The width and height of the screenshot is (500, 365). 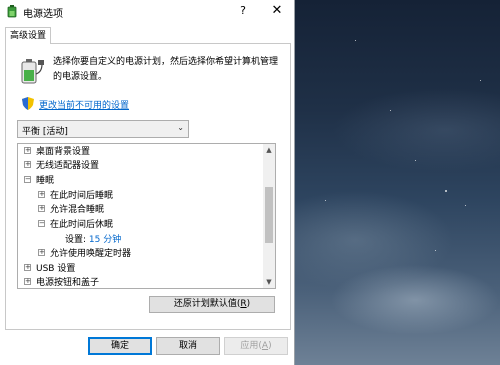 What do you see at coordinates (147, 11) in the screenshot?
I see `title-bar: 电源选项 ? ✕` at bounding box center [147, 11].